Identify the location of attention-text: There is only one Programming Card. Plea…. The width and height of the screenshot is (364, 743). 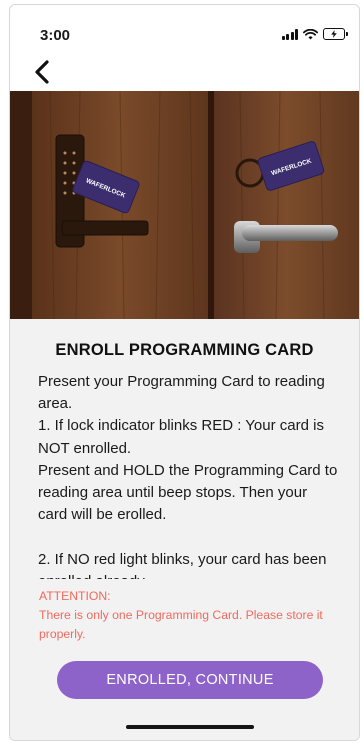
(181, 624).